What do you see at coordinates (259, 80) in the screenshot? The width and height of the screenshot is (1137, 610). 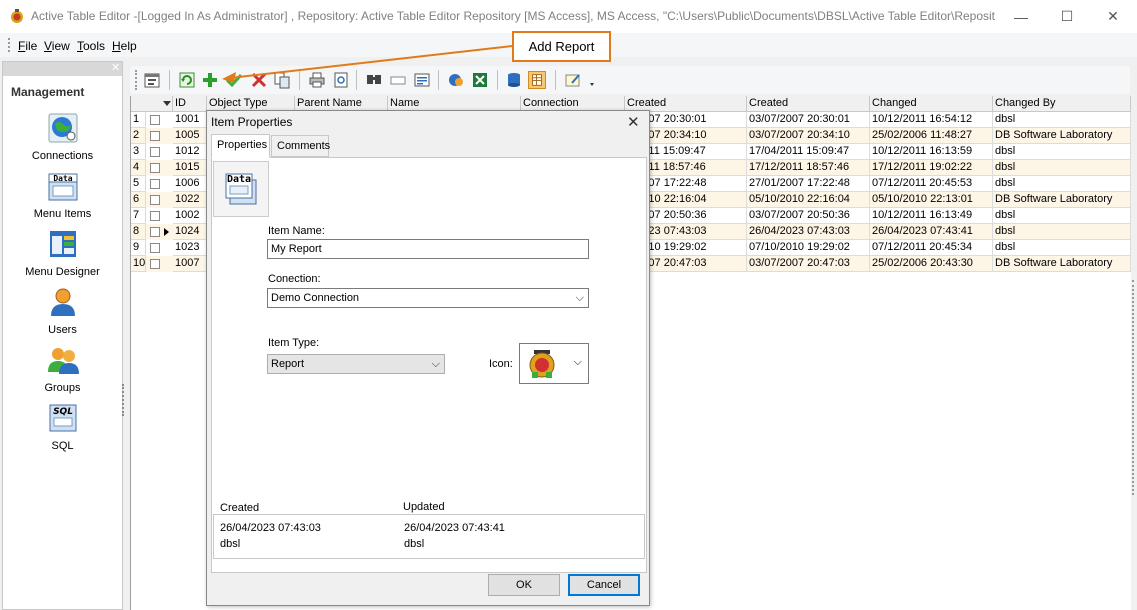 I see `delete-icon` at bounding box center [259, 80].